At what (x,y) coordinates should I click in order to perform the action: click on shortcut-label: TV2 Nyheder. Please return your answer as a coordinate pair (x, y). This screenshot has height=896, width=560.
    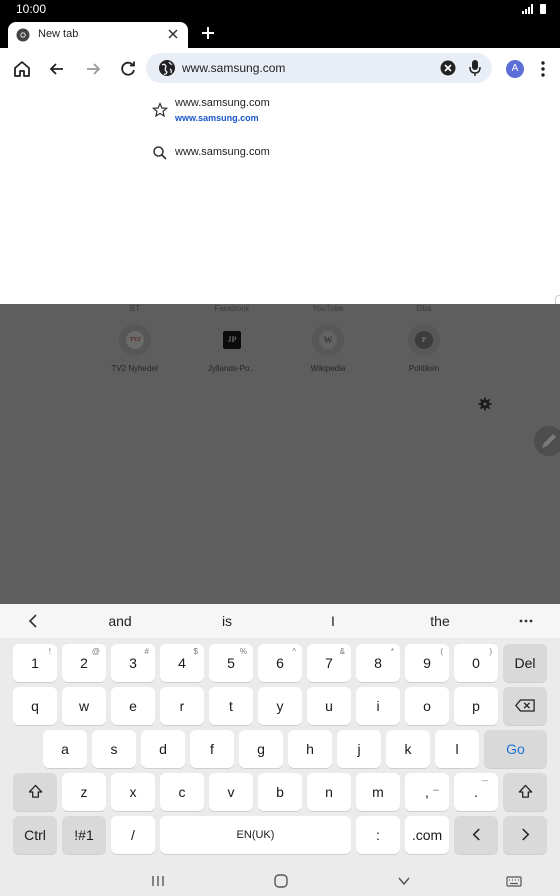
    Looking at the image, I should click on (135, 368).